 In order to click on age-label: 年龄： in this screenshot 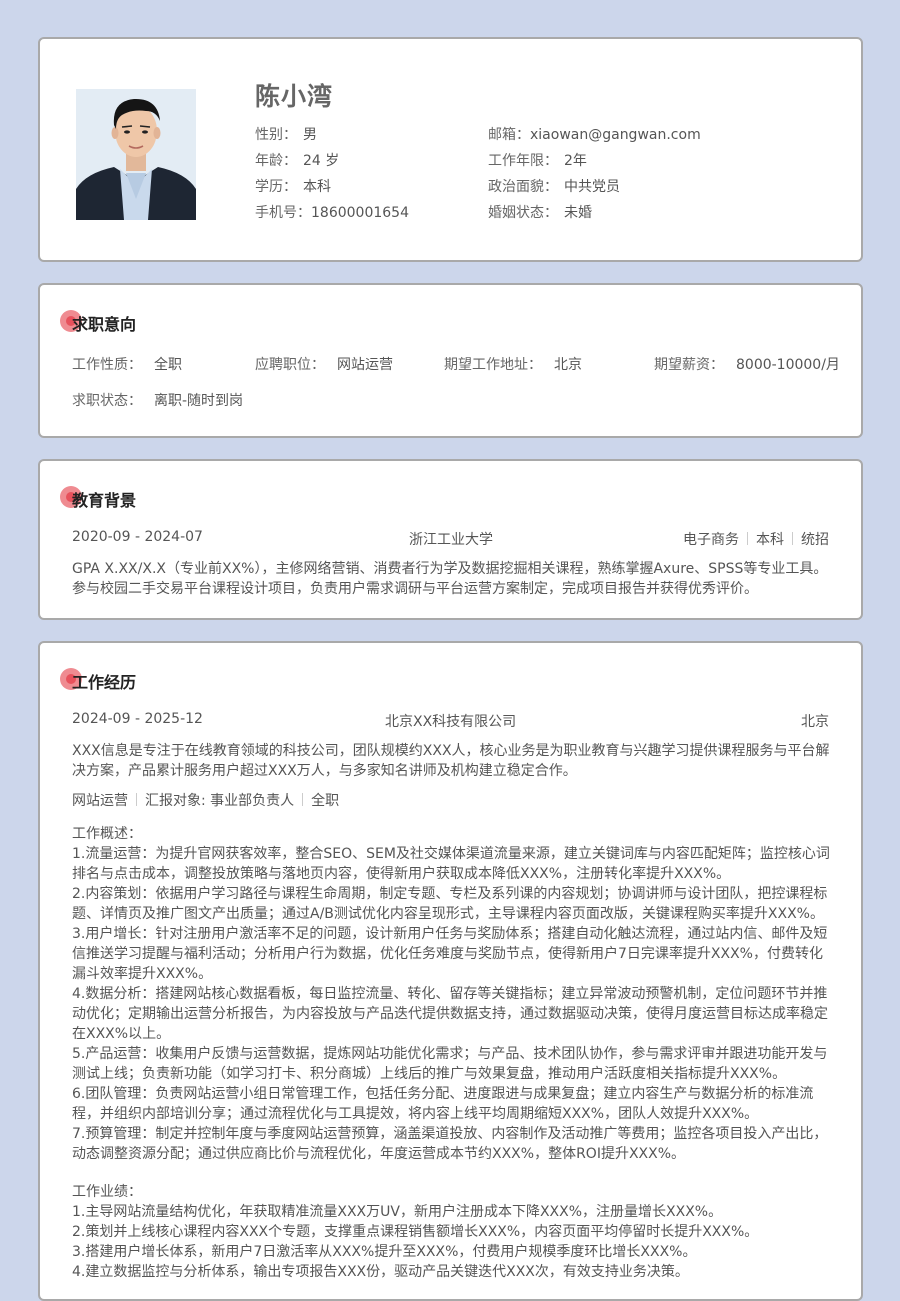, I will do `click(276, 161)`.